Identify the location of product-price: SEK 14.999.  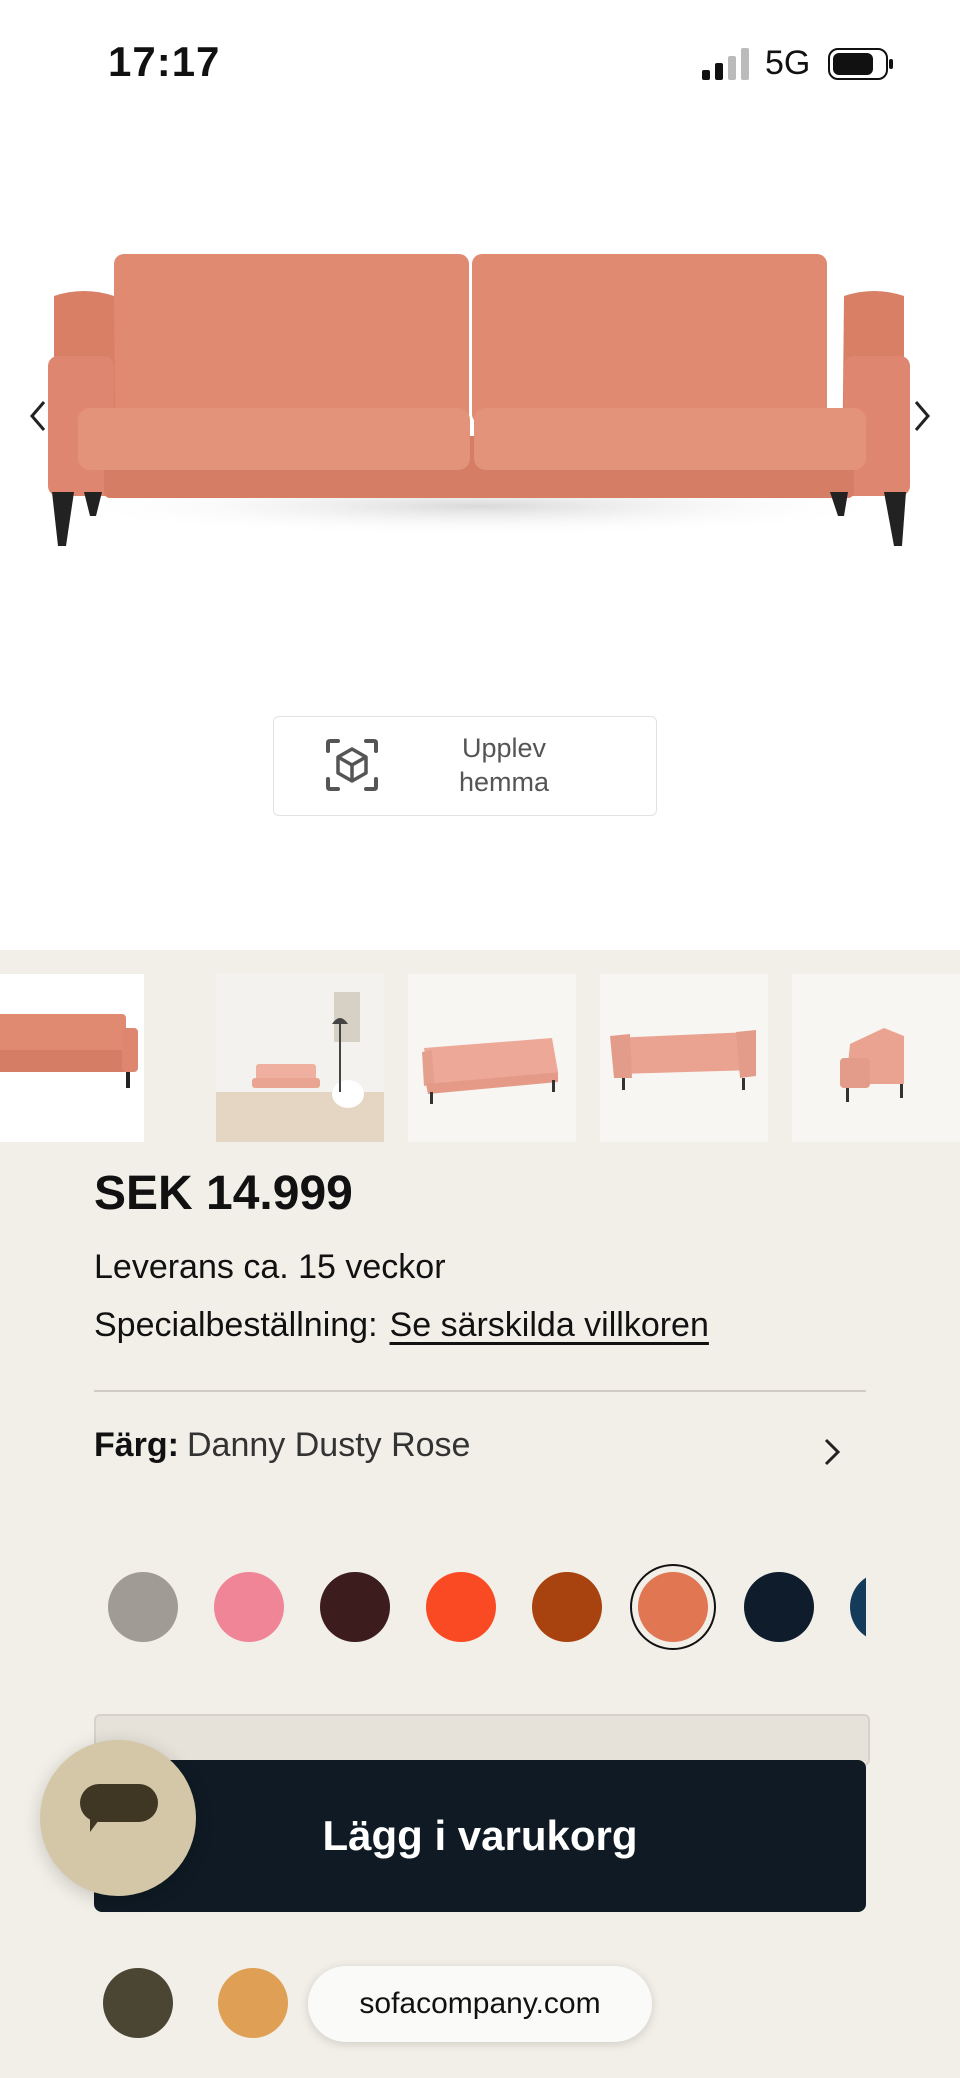
(223, 1193).